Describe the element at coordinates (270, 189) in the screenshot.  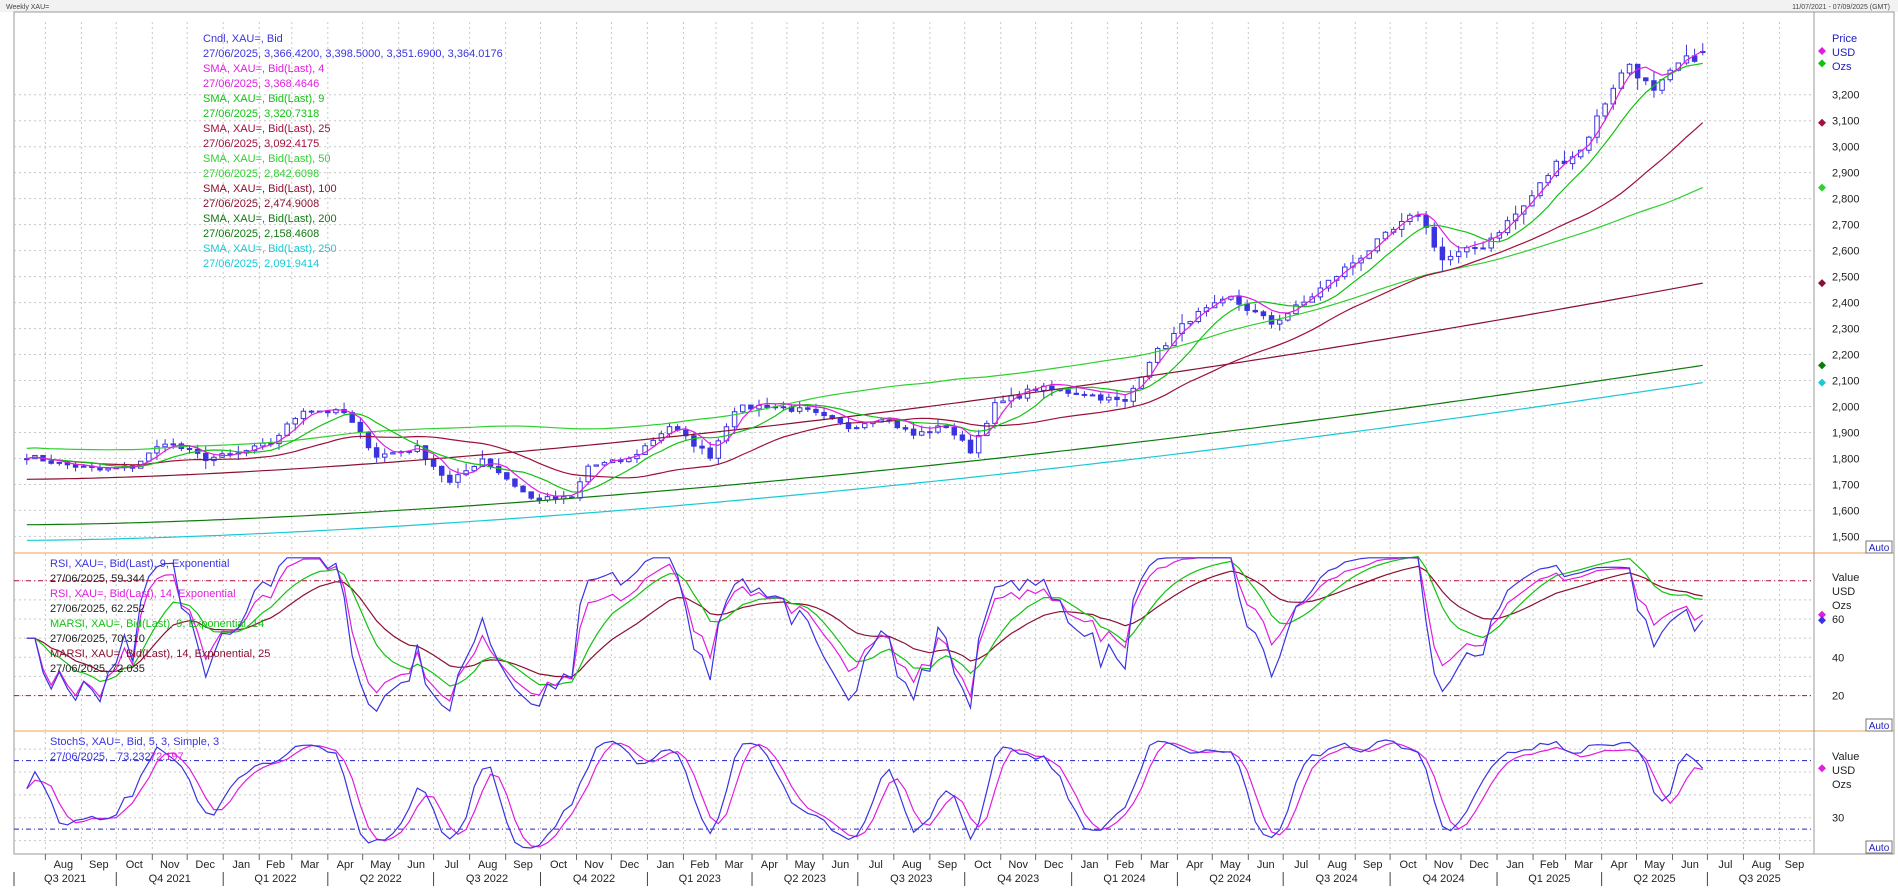
I see `legend-main-label: SMA, XAU=, Bid(Last), 100` at that location.